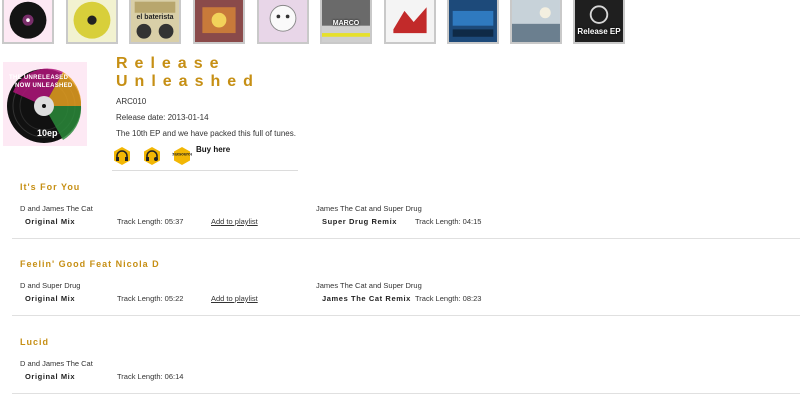 The width and height of the screenshot is (800, 407). Describe the element at coordinates (47, 133) in the screenshot. I see `cover-badge: 10ep` at that location.